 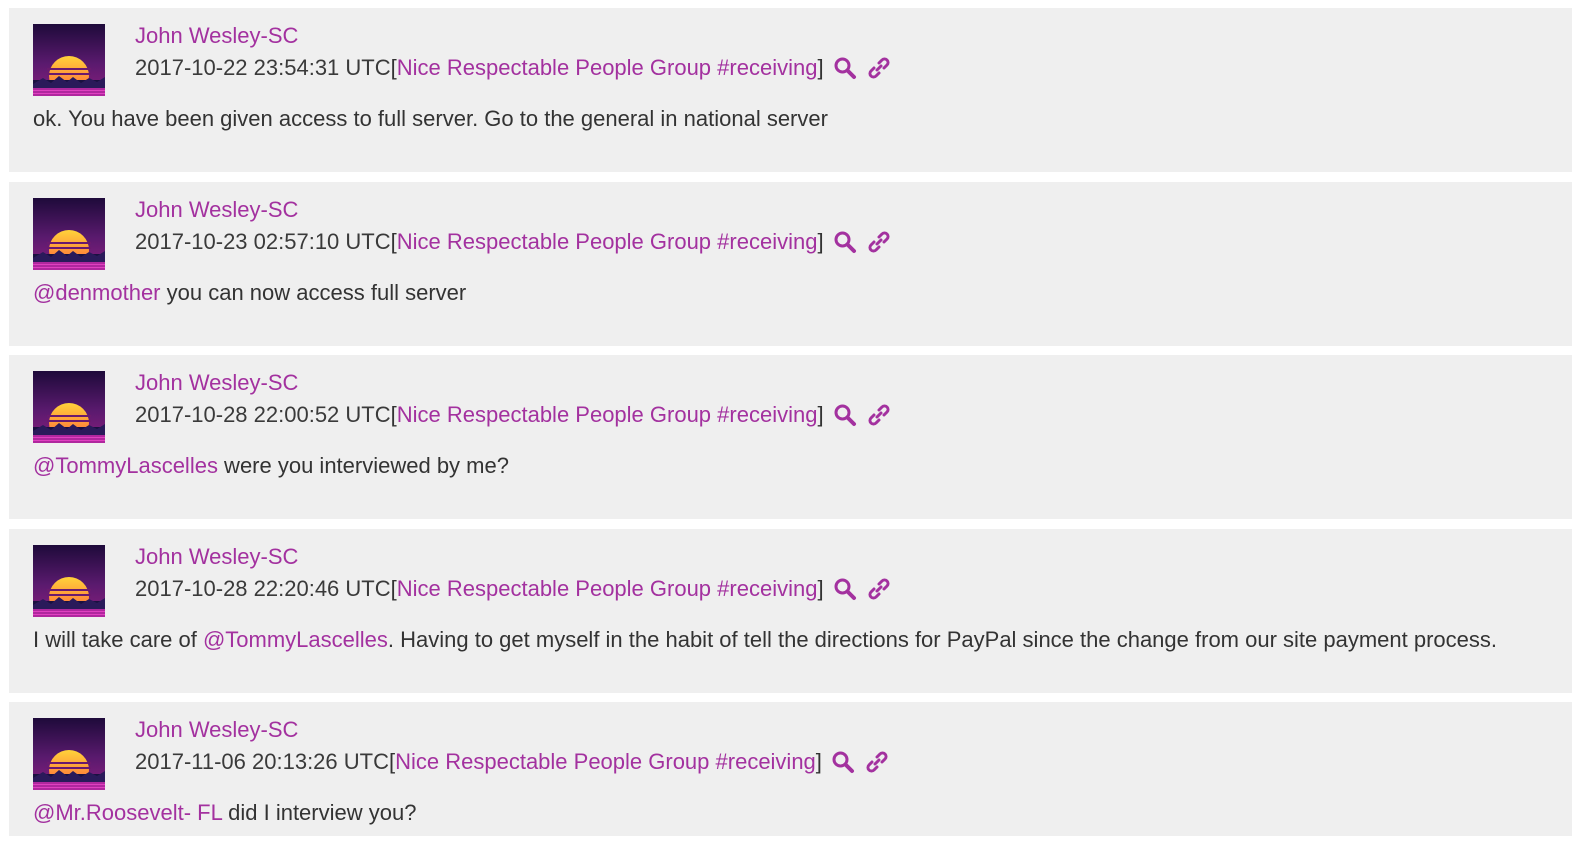 What do you see at coordinates (262, 761) in the screenshot?
I see `timestamp: 2017-11-06 20:13:26 UTC` at bounding box center [262, 761].